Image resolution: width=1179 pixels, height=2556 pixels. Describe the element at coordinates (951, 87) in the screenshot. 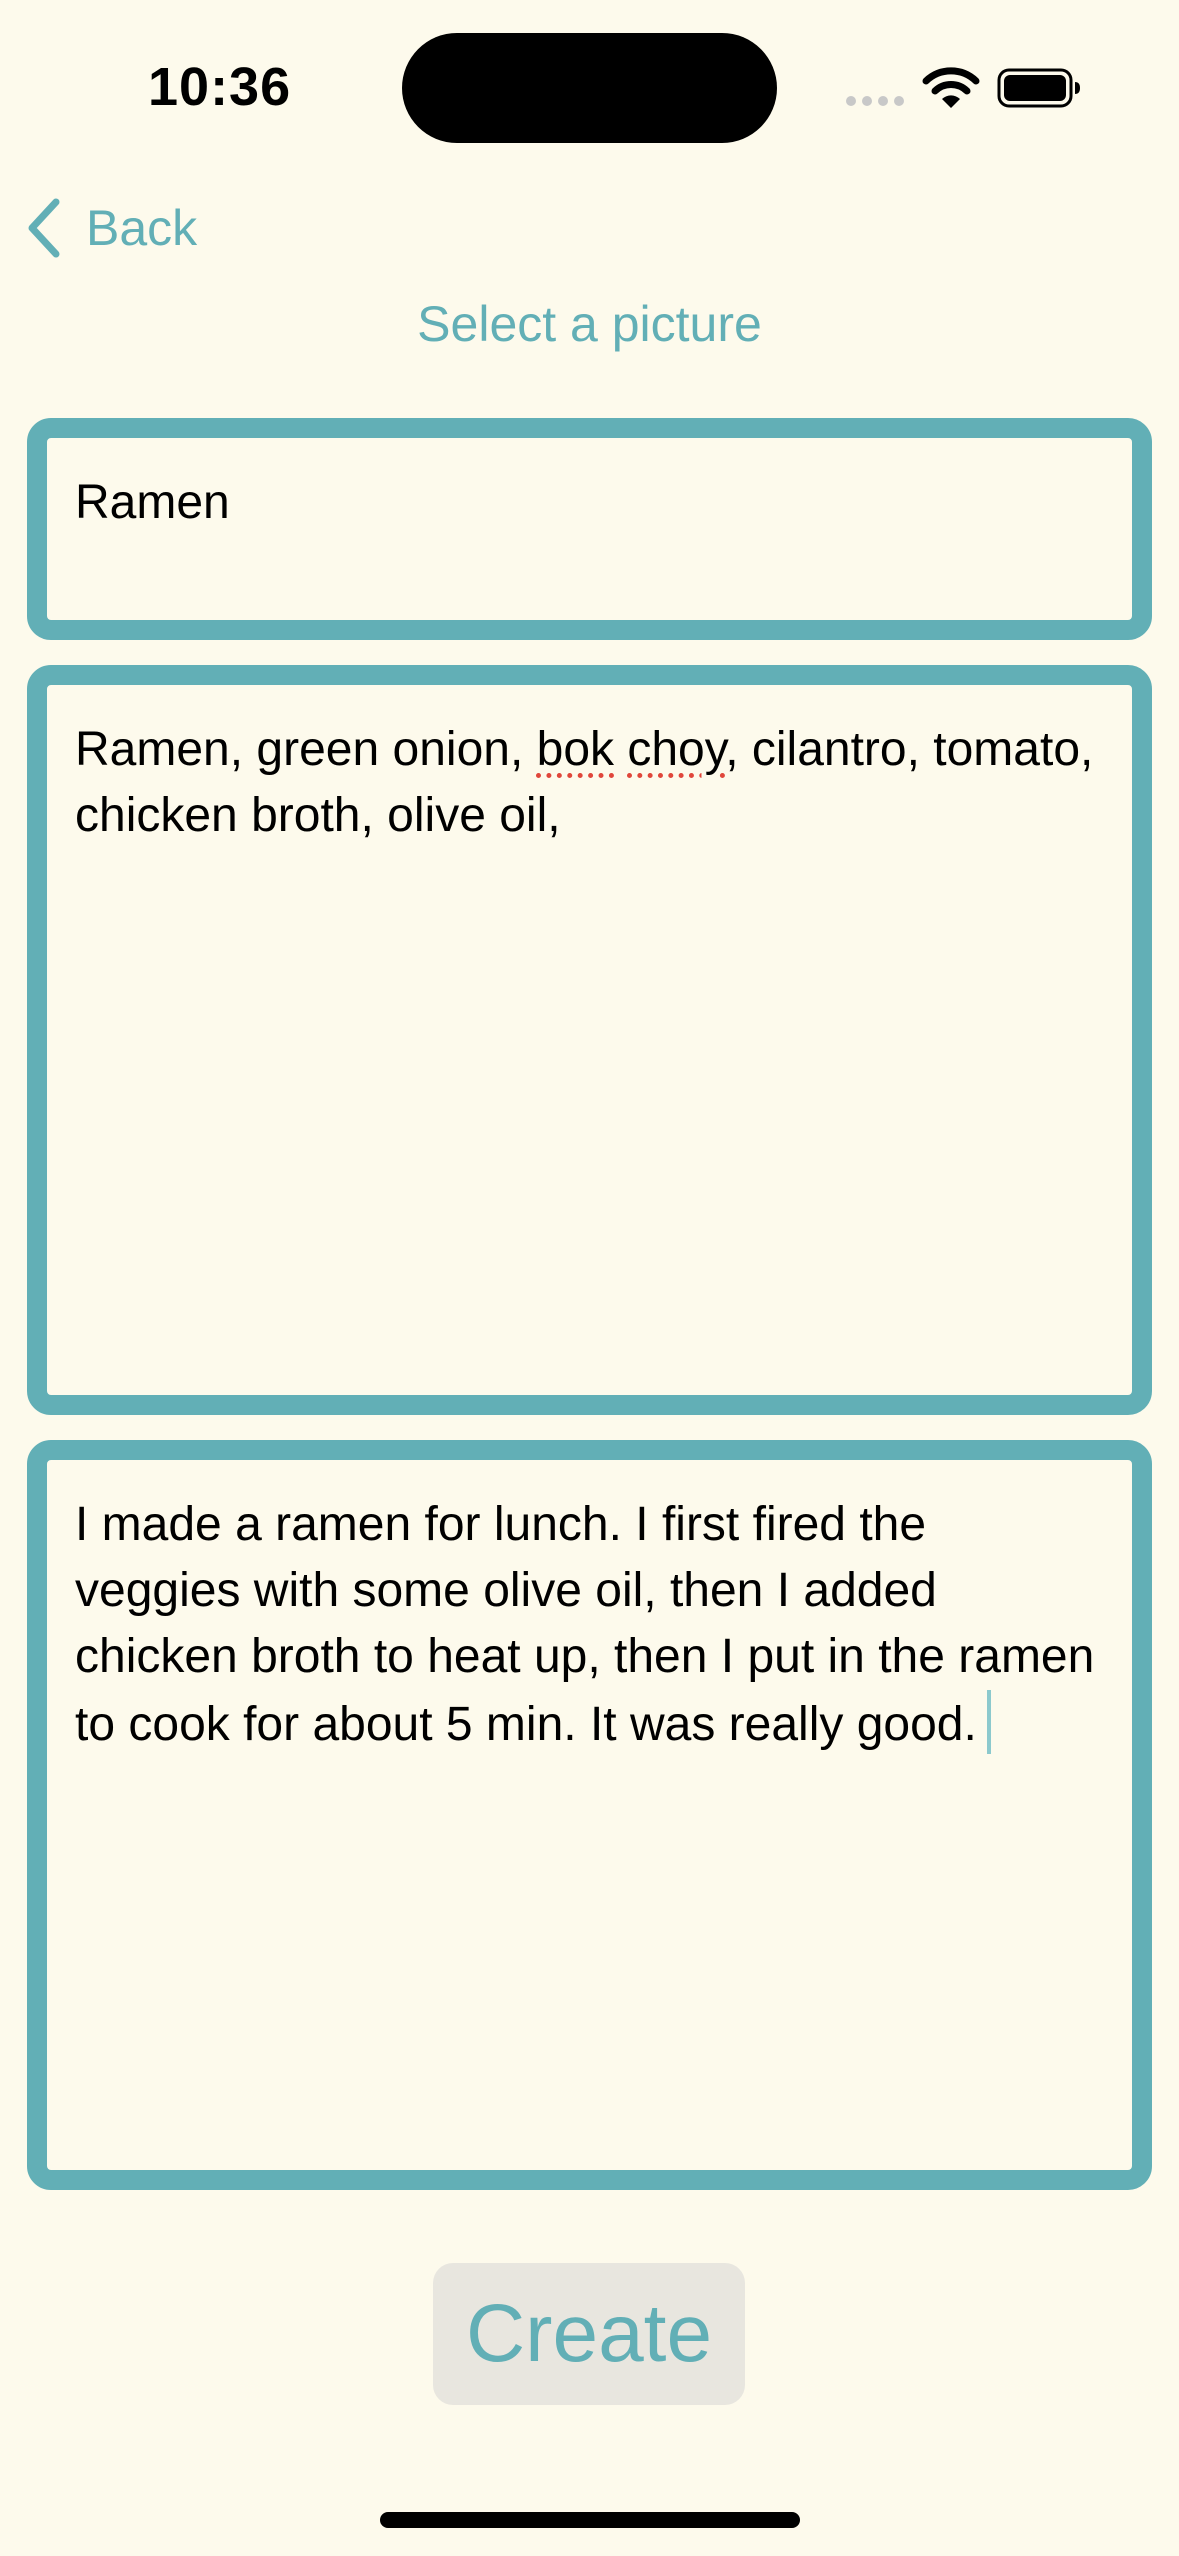

I see `wifi-icon` at that location.